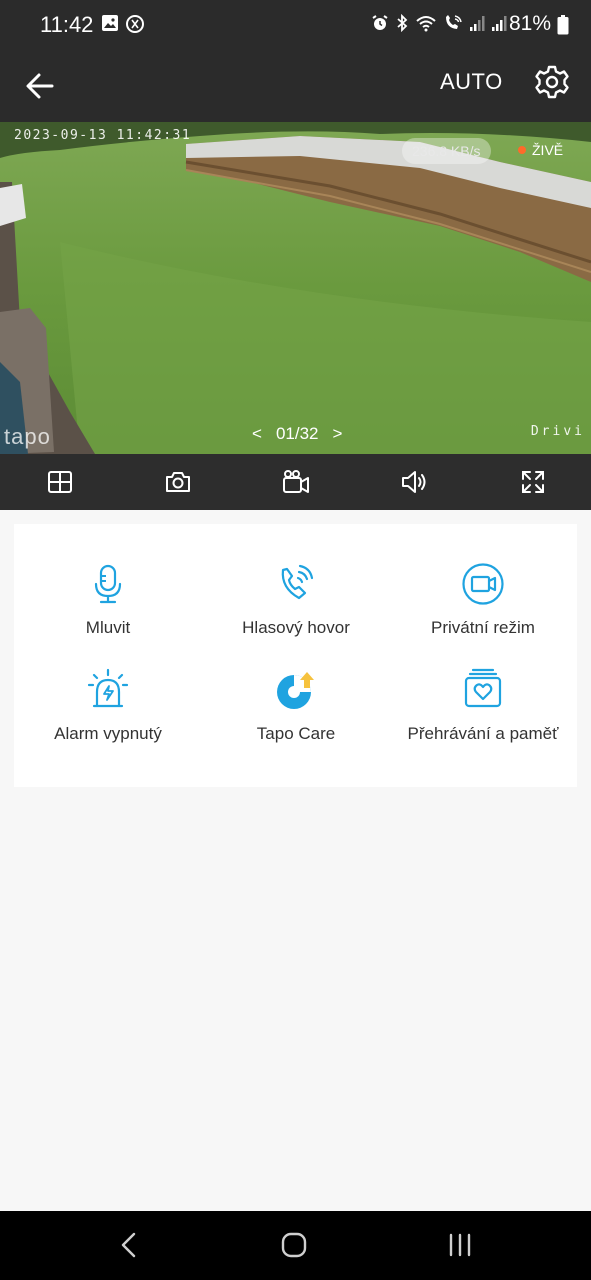  I want to click on playback-memory-button: Přehrávání a paměť, so click(483, 706).